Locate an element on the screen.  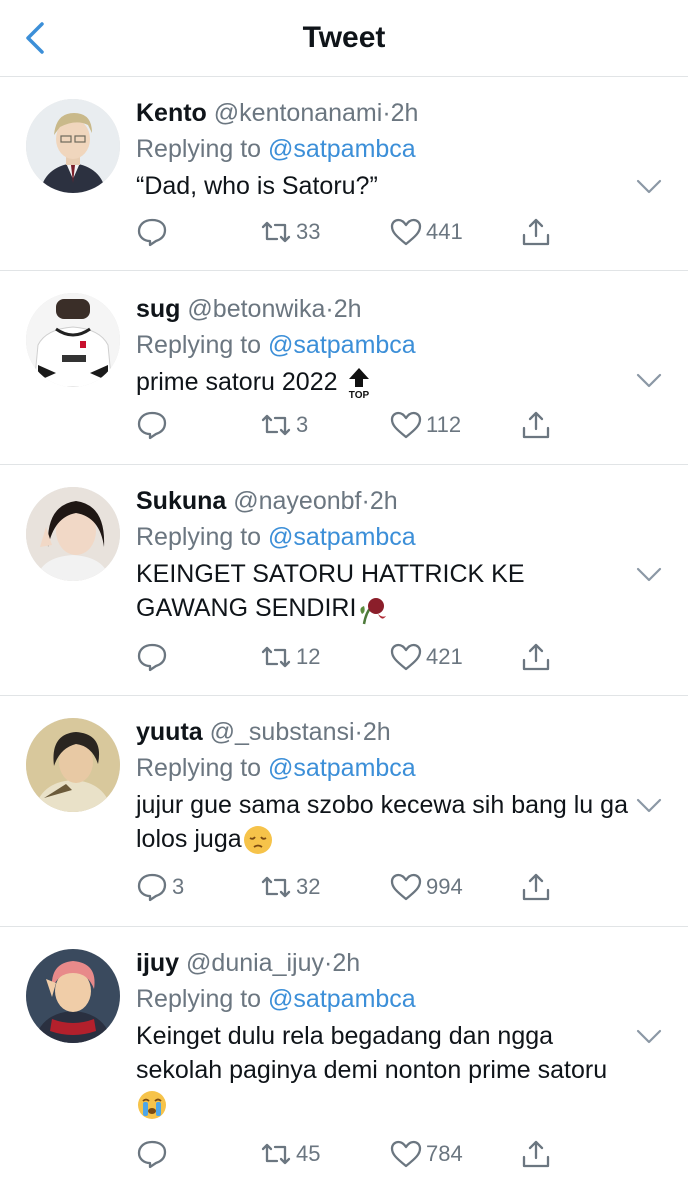
tweet-header: yuuta @_substansi·2h is located at coordinates (392, 732).